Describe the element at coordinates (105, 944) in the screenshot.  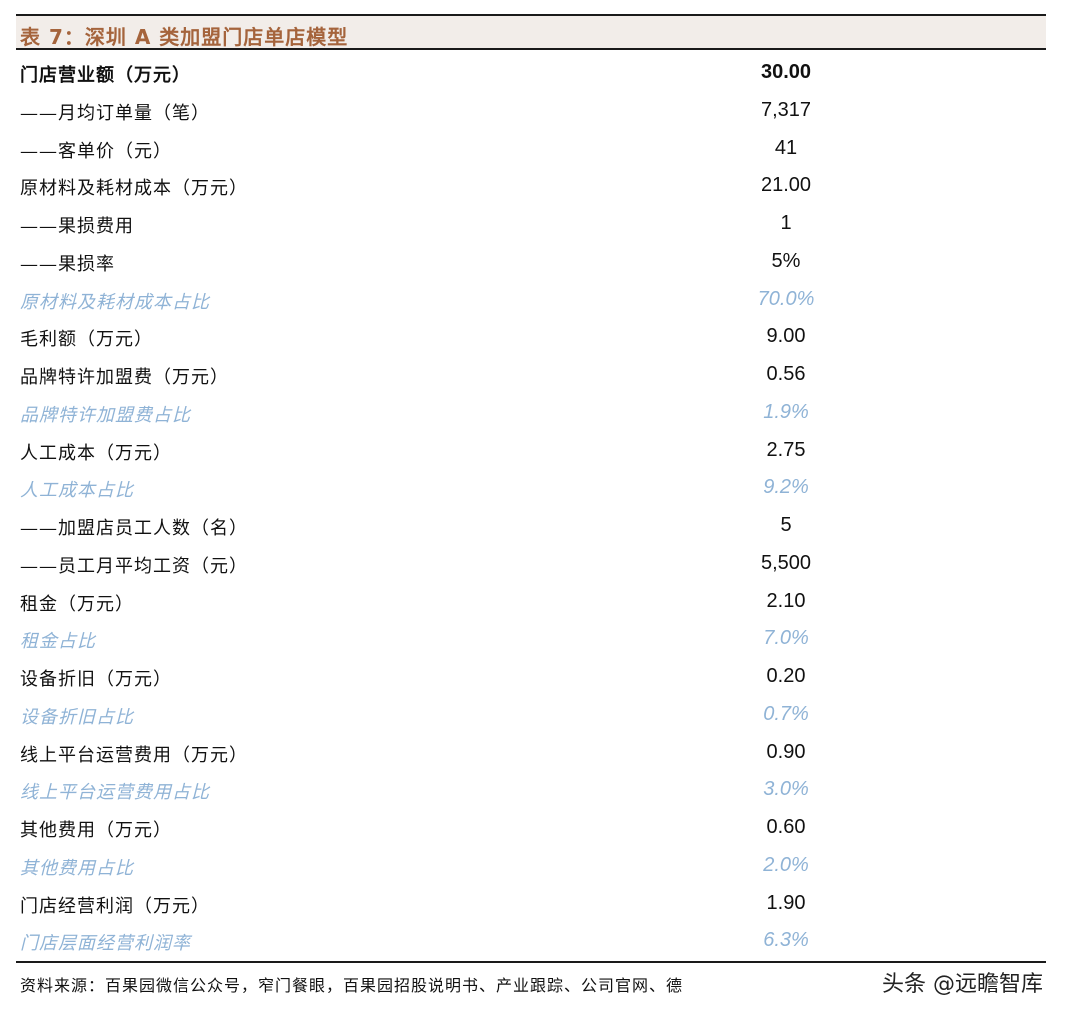
I see `row-label: 门店层面经营利润率` at that location.